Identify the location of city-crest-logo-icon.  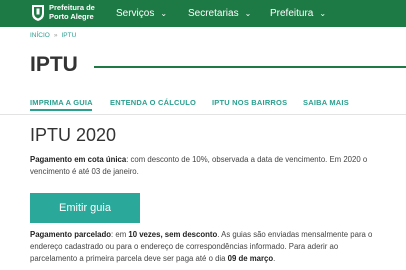
(38, 13).